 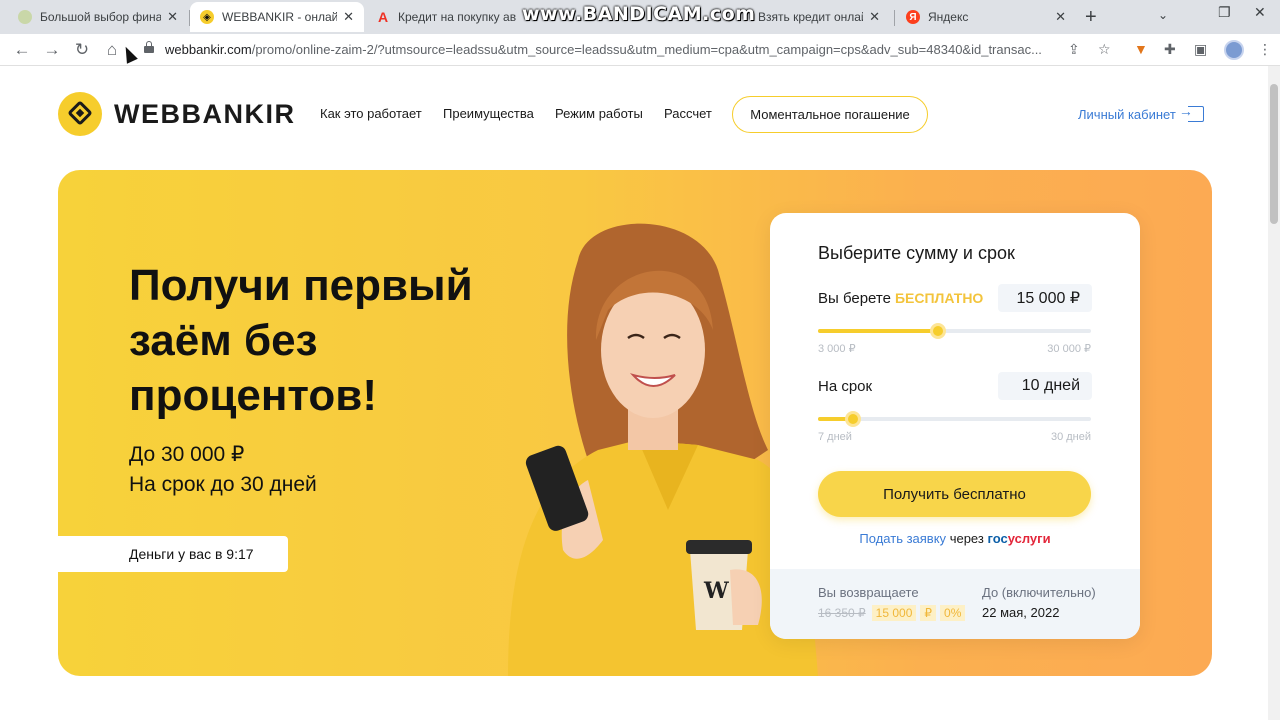 What do you see at coordinates (716, 591) in the screenshot?
I see `svg-text: W` at bounding box center [716, 591].